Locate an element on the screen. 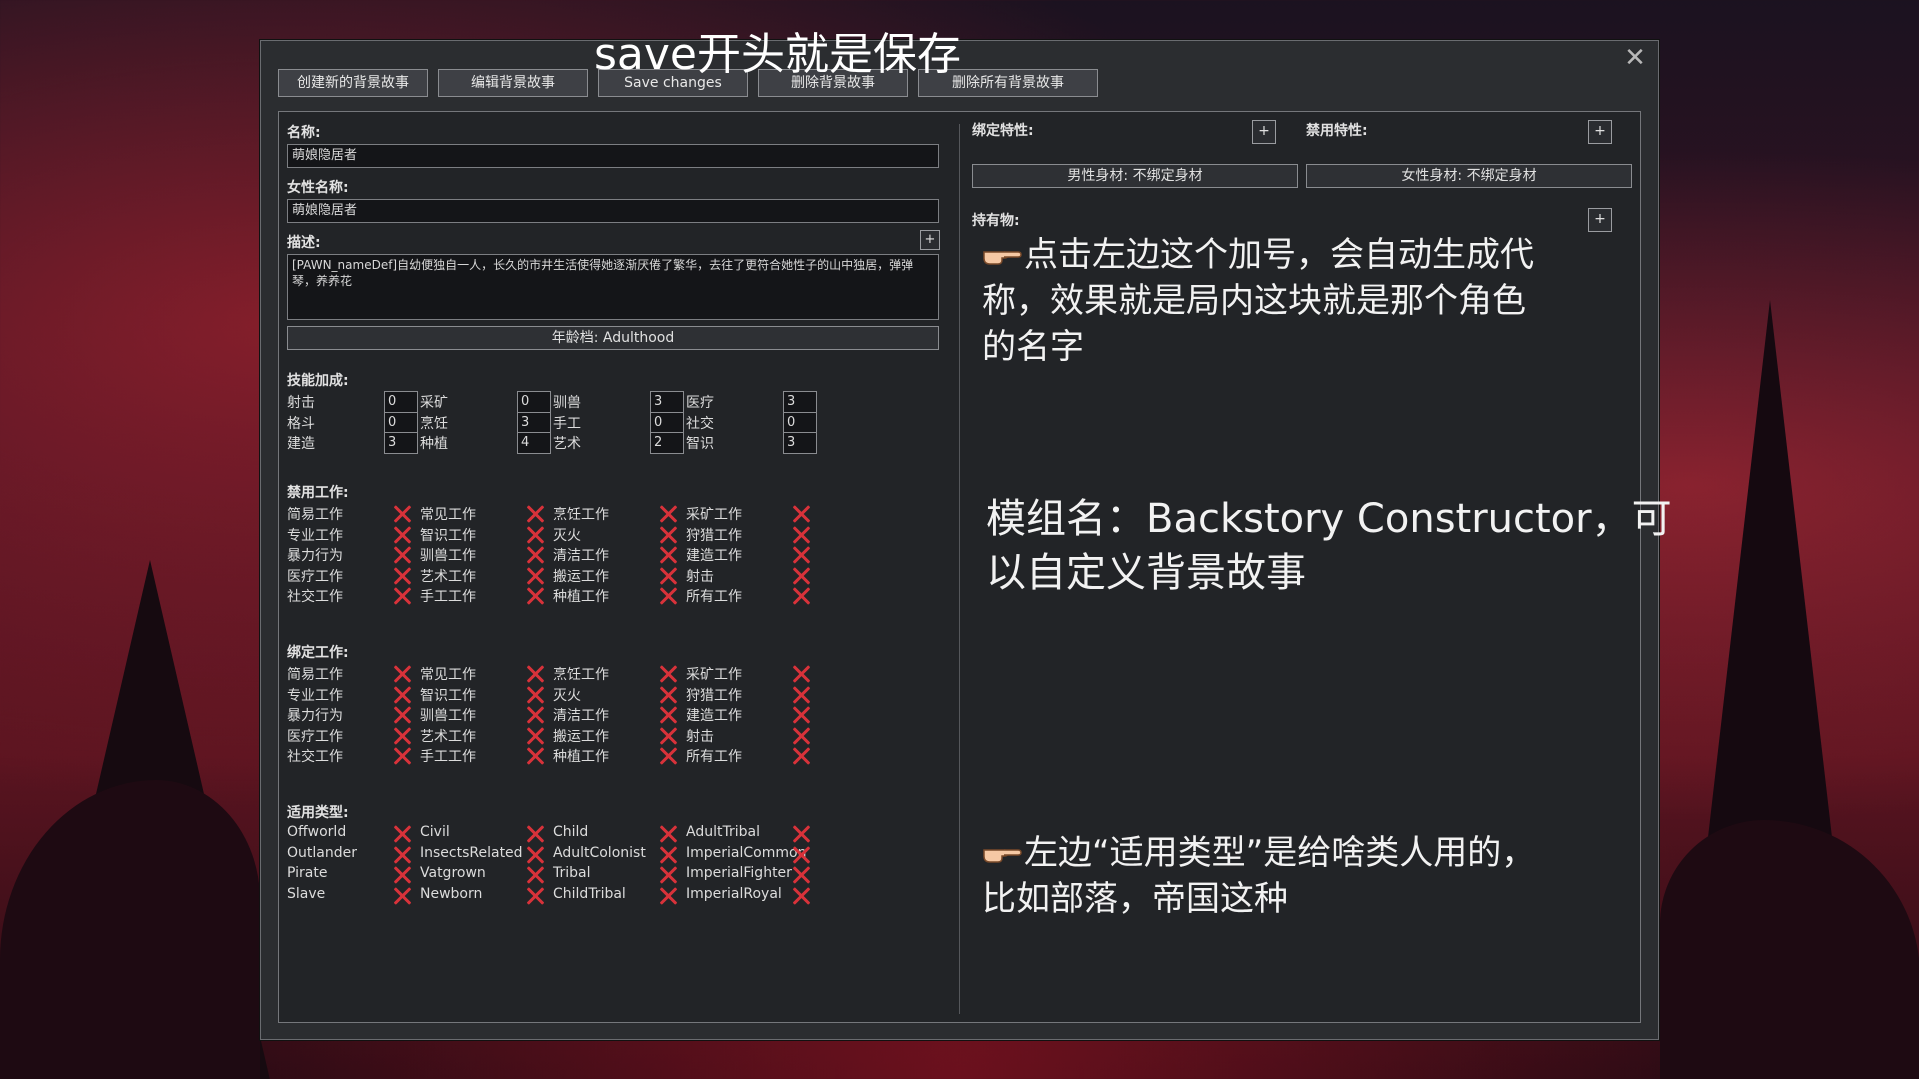  female-body-button: 女性身材: 不绑定身材 is located at coordinates (1469, 176).